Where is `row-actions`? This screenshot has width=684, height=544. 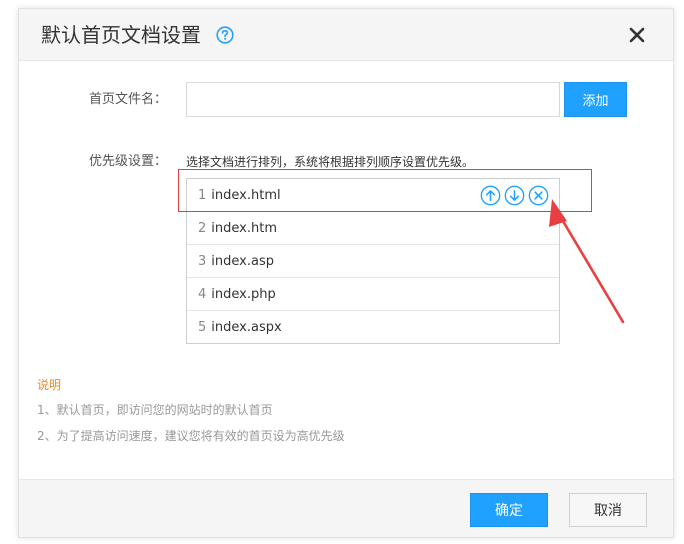
row-actions is located at coordinates (514, 196).